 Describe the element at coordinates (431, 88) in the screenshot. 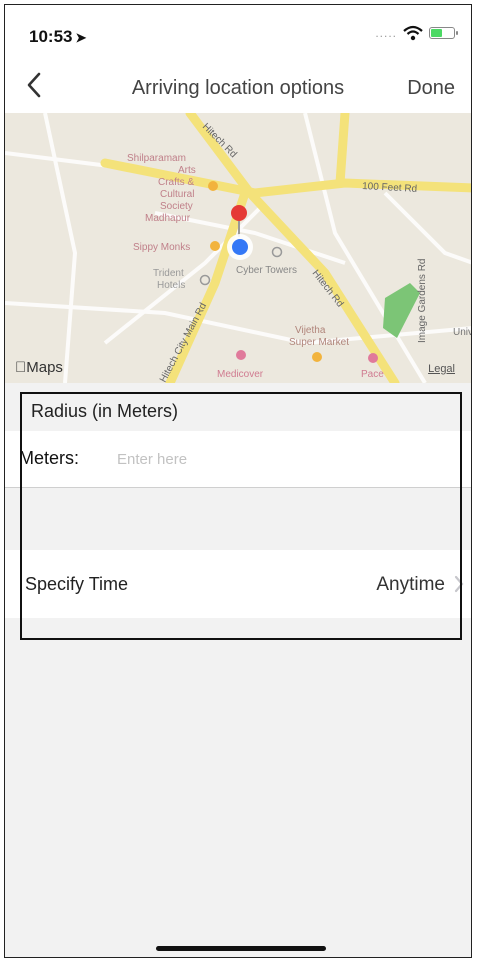

I see `done-button: Done` at that location.